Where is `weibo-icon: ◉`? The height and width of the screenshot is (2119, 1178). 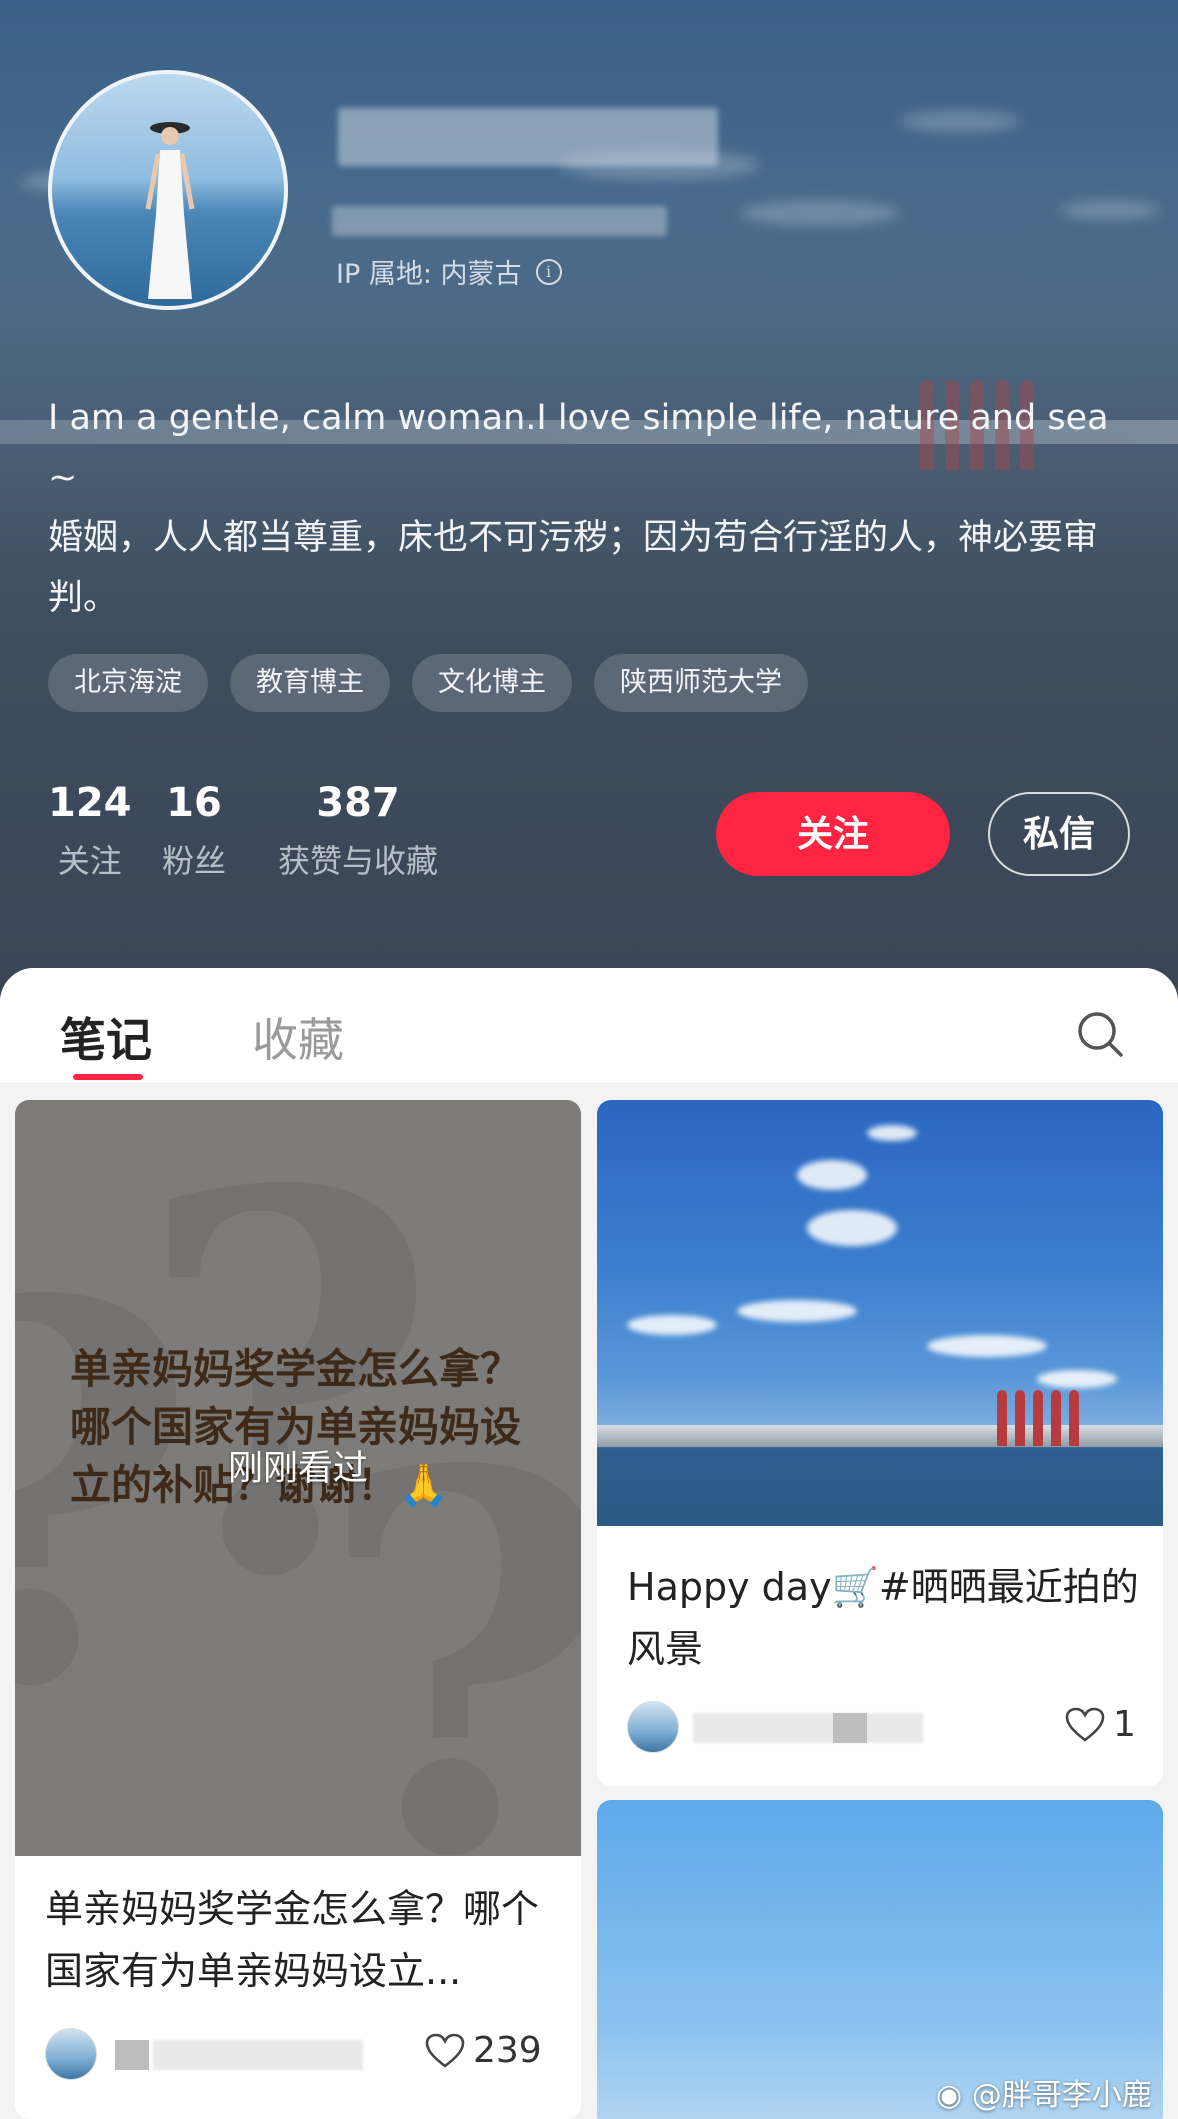
weibo-icon: ◉ is located at coordinates (949, 2095).